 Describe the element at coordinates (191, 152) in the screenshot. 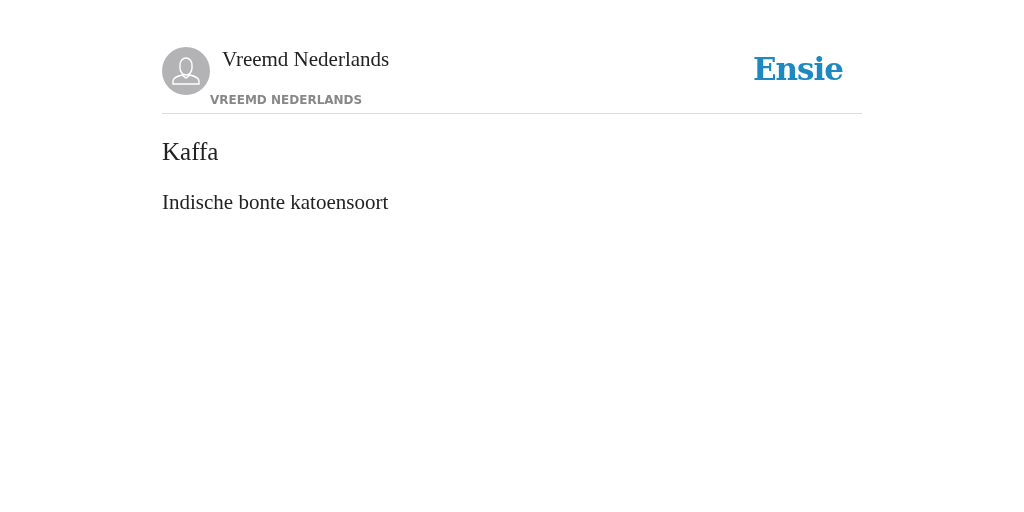

I see `entry-title: Kaffa` at that location.